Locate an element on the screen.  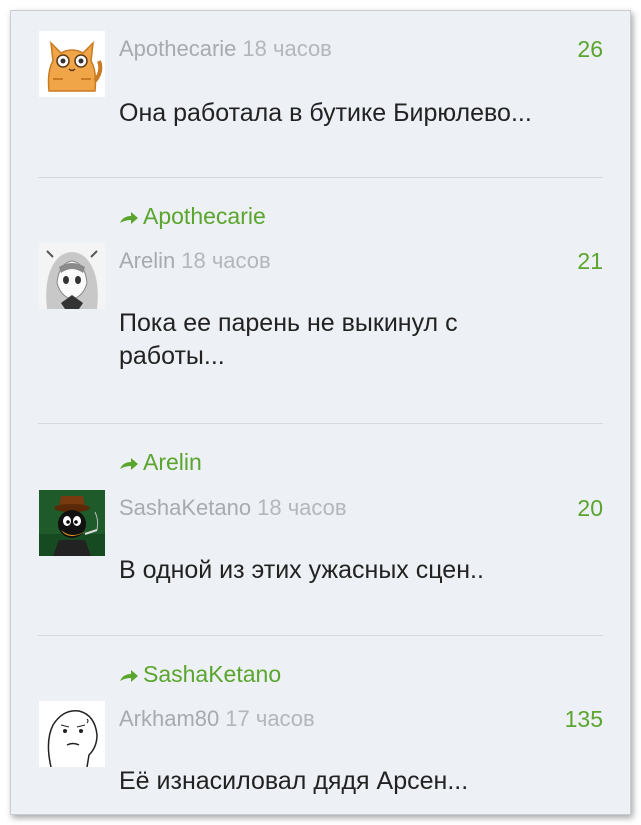
comment-text: В одной из этих ужасных сцен.. is located at coordinates (301, 570).